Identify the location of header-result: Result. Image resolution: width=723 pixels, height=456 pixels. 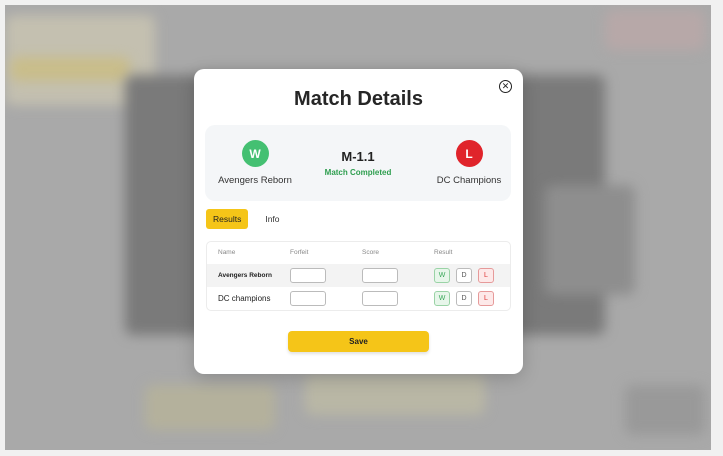
(443, 252).